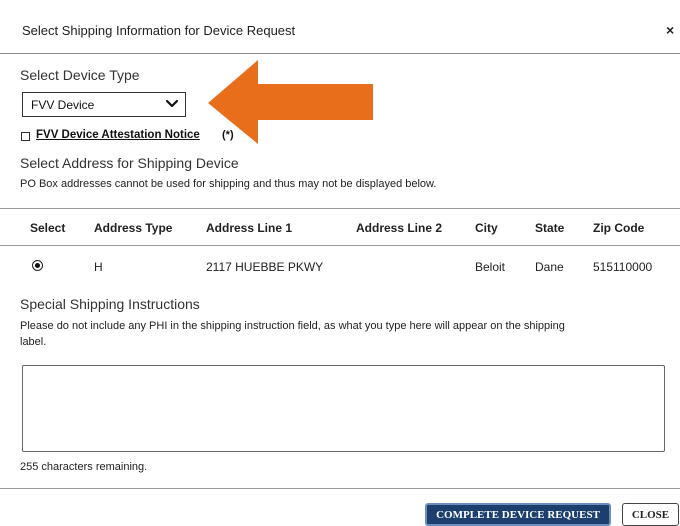 This screenshot has height=526, width=680. Describe the element at coordinates (249, 228) in the screenshot. I see `column-header-address-line-1: Address Line 1` at that location.